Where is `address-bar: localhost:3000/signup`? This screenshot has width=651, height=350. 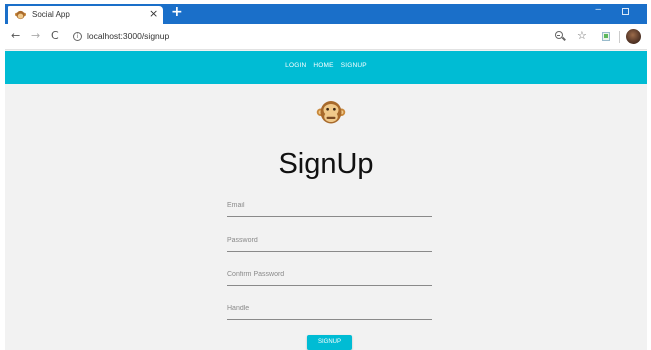 address-bar: localhost:3000/signup is located at coordinates (128, 36).